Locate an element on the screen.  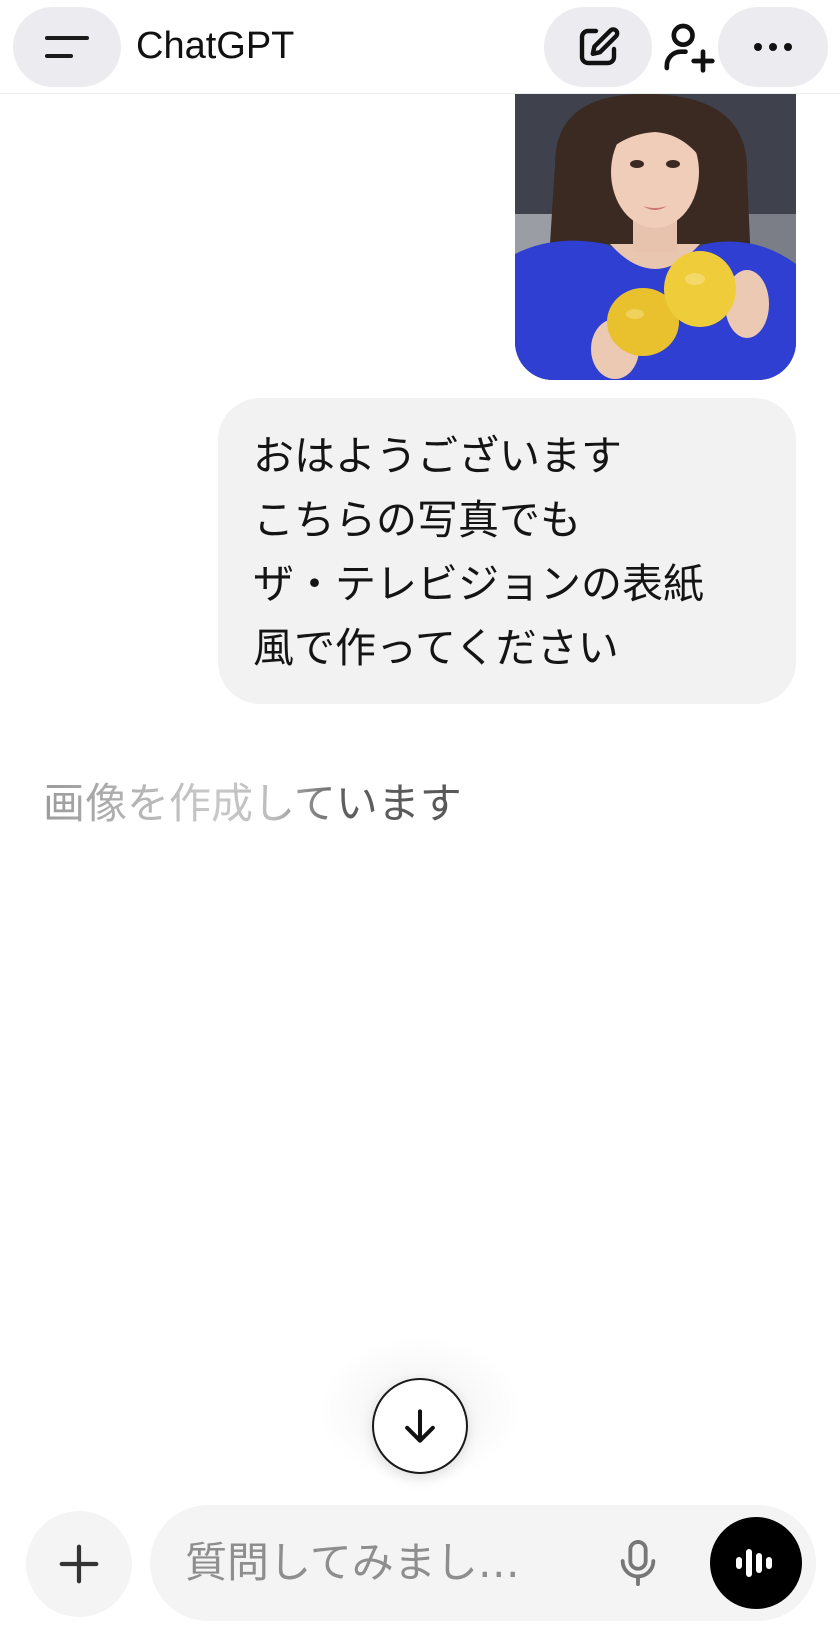
menu-button is located at coordinates (67, 47).